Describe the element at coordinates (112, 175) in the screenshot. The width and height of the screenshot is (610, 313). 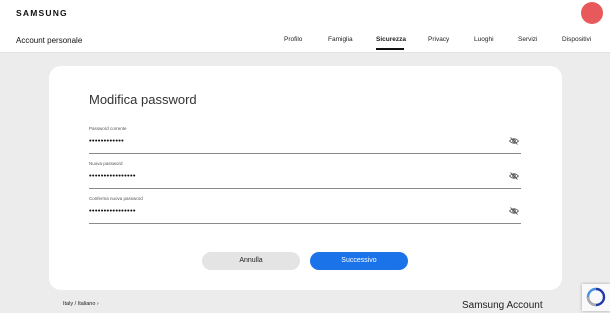
I see `new-password-input: ••••••••••••••••` at that location.